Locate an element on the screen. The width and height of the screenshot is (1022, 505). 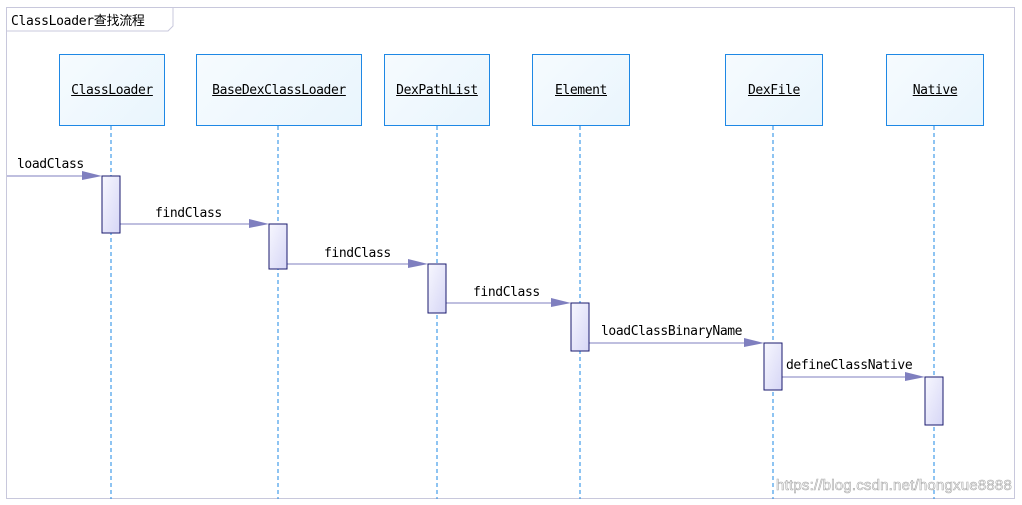
activation-bar-dexpathlist is located at coordinates (437, 288).